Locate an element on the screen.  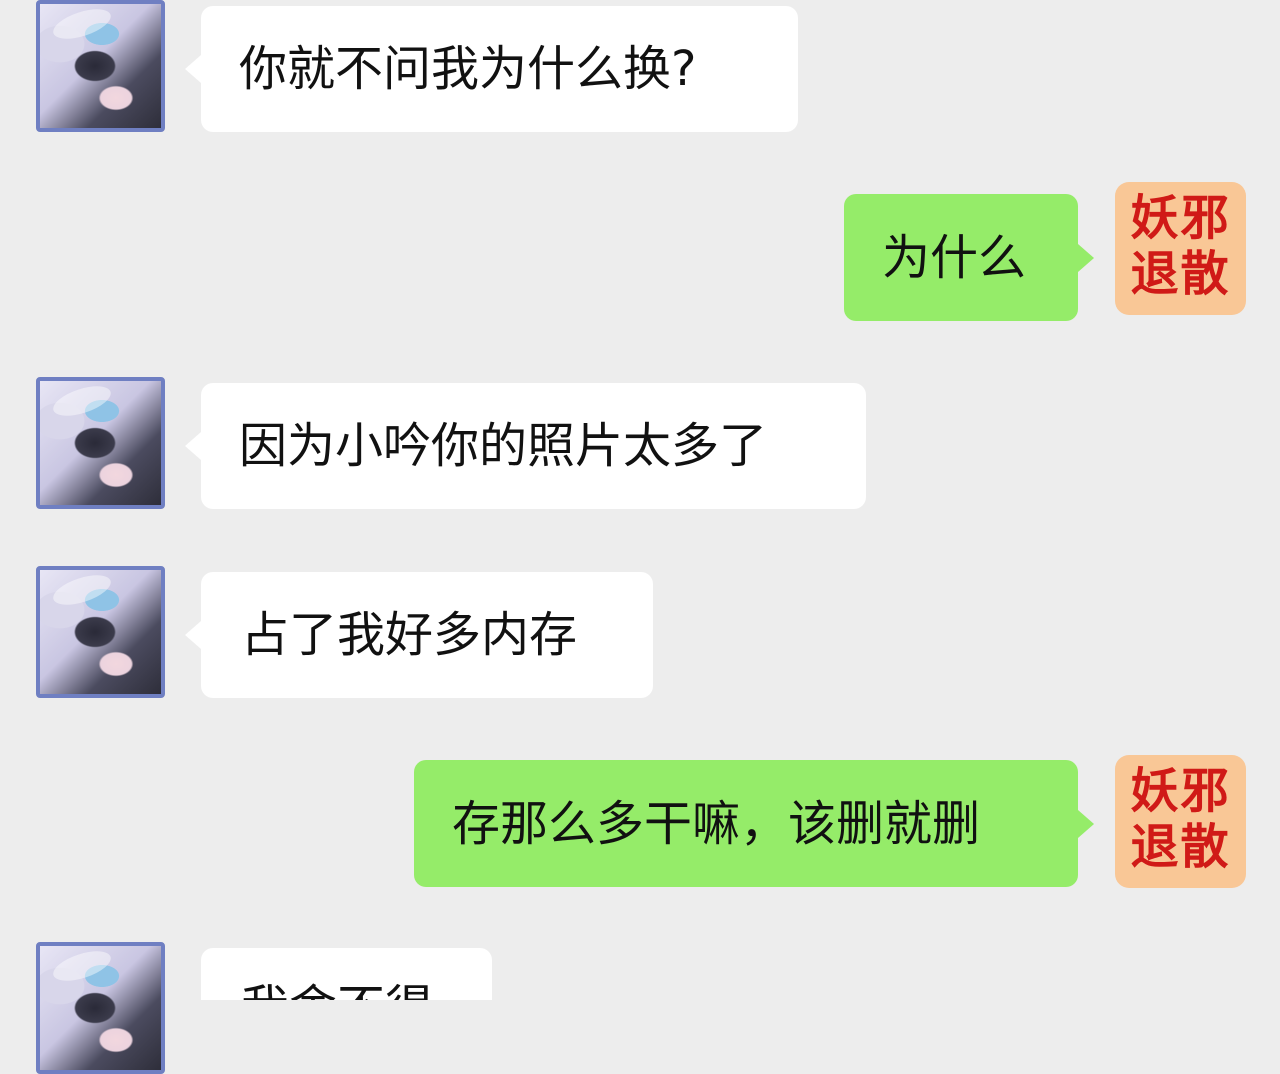
message-bubble-outgoing: 存那么多干嘛，该删就删 is located at coordinates (754, 823).